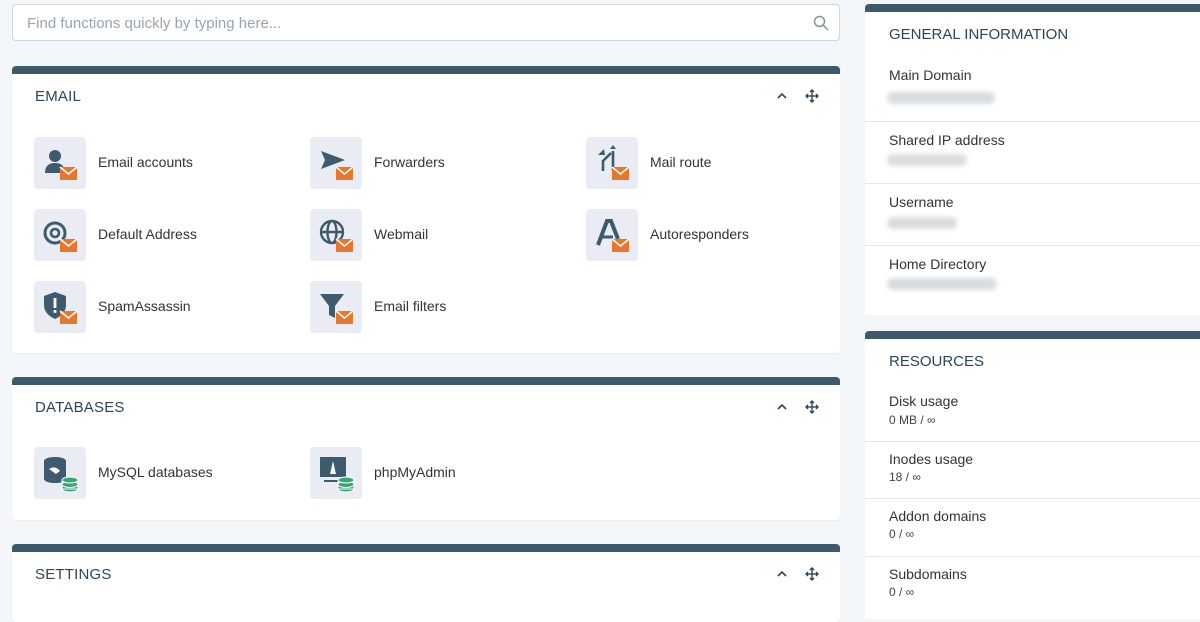 This screenshot has width=1200, height=622. I want to click on inodes-usage-value: 18 / ∞, so click(905, 477).